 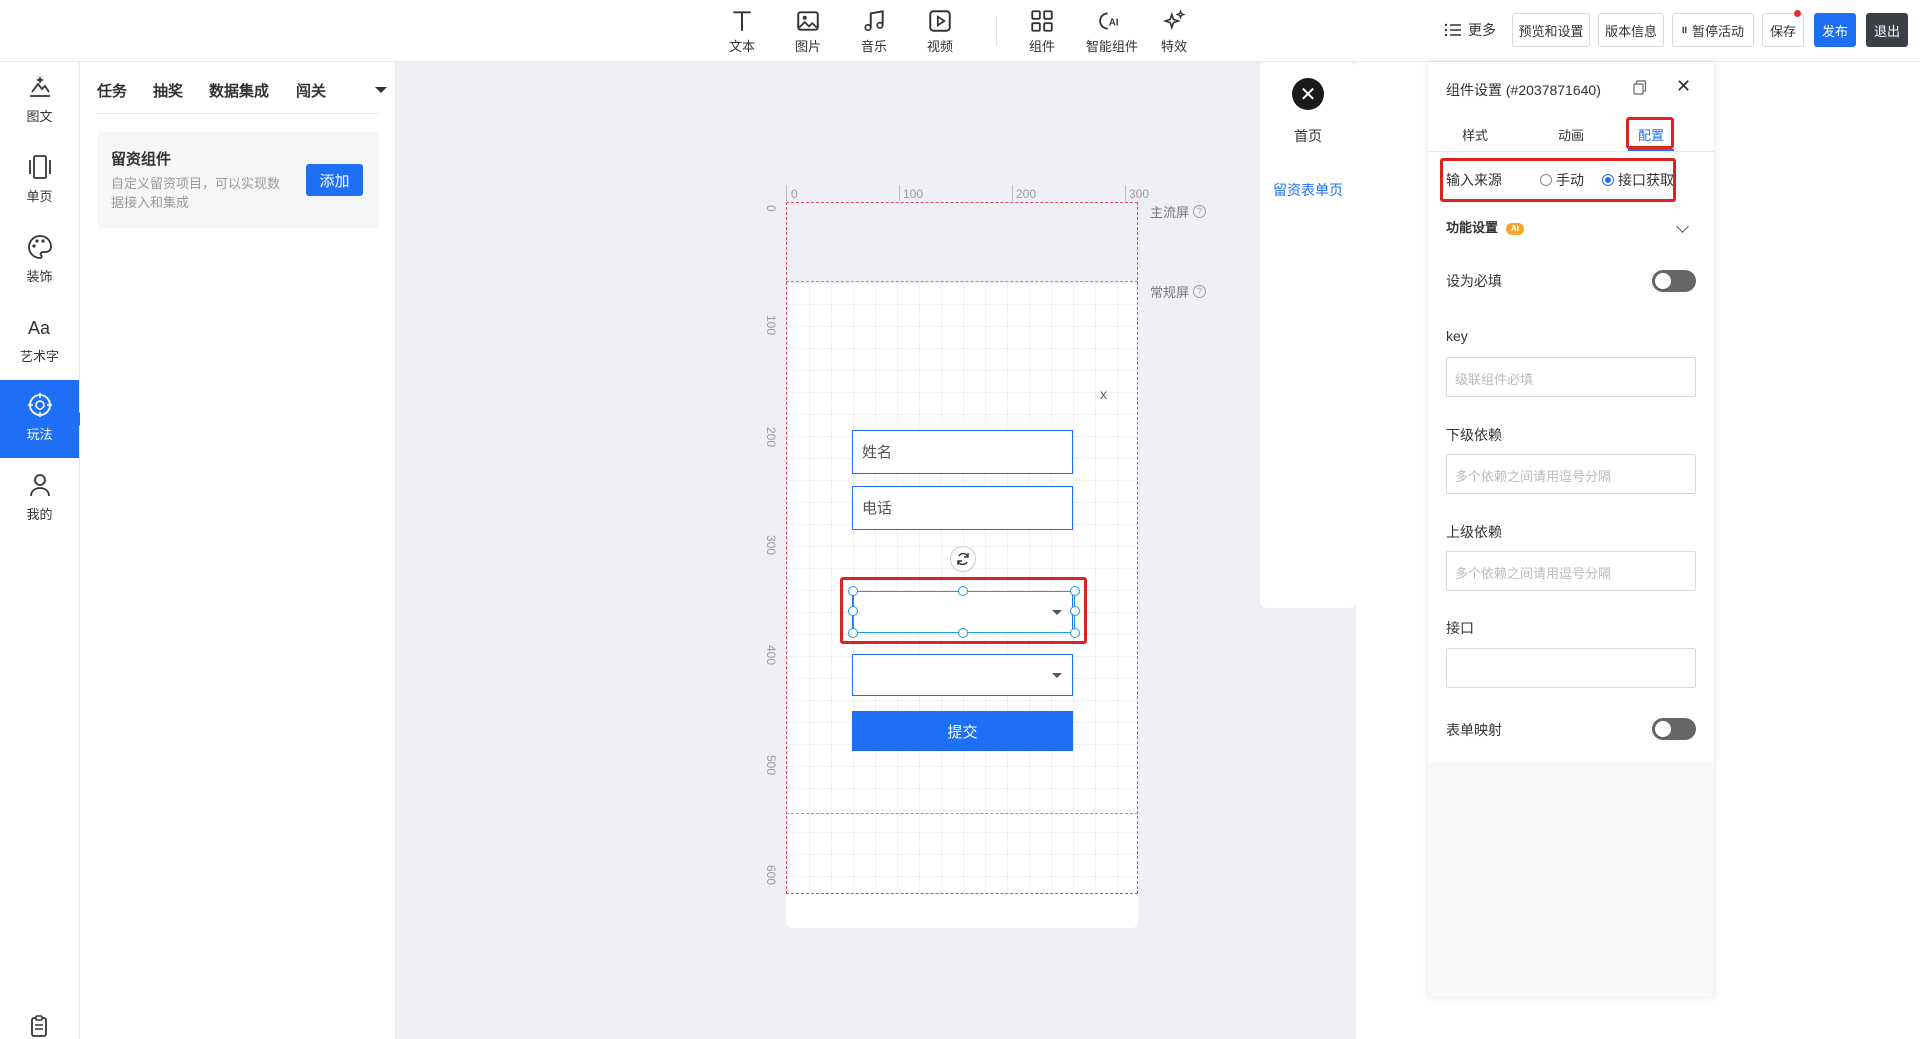 I want to click on pause-label: 暂停活动, so click(x=1718, y=31).